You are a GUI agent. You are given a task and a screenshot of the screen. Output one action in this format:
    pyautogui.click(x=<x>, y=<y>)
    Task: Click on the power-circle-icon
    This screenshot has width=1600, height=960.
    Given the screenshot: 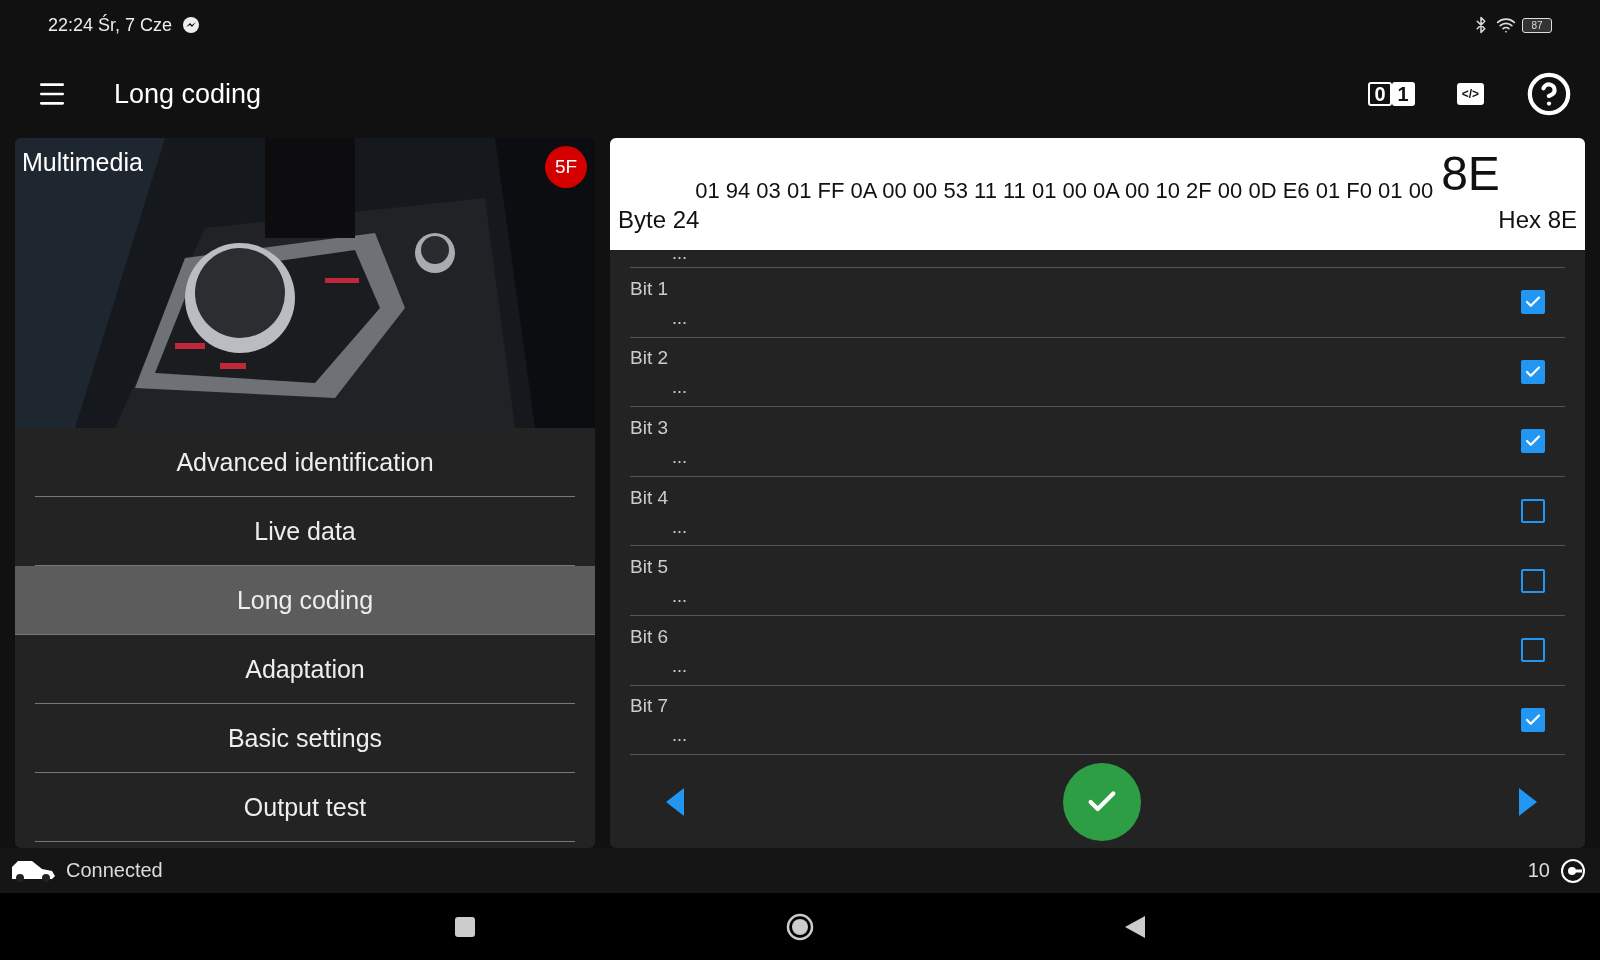 What is the action you would take?
    pyautogui.click(x=1573, y=870)
    